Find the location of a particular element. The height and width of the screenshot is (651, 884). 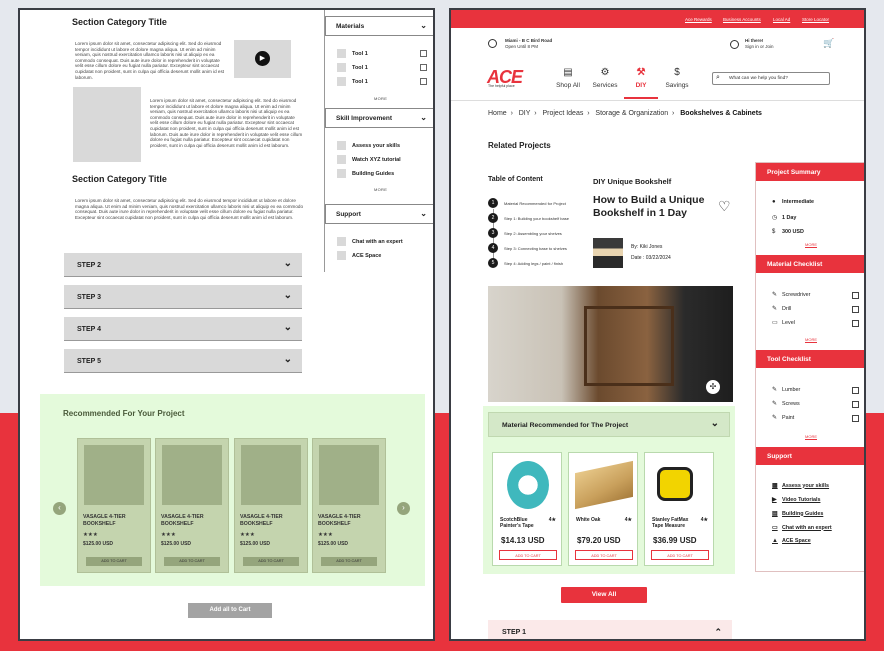

support-link: ▲ ACE Space is located at coordinates (791, 541).